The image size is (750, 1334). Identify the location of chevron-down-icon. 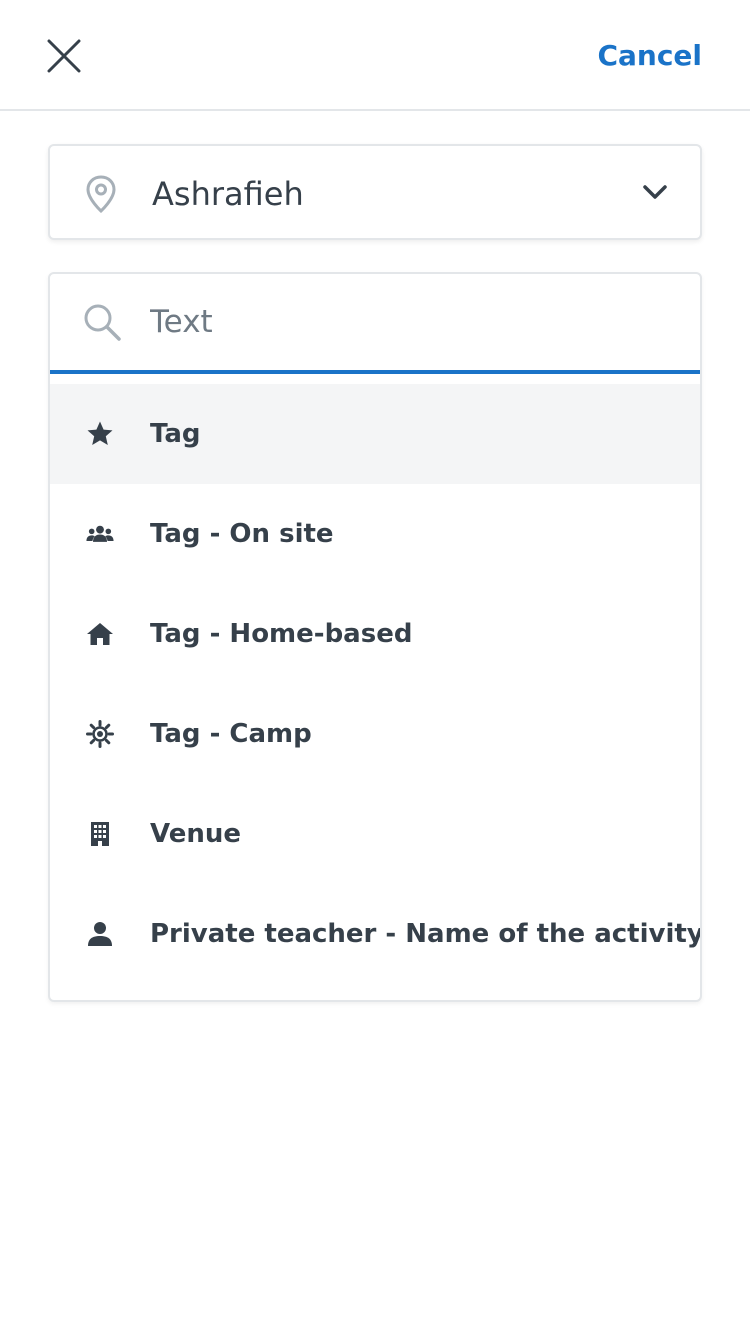
(655, 192).